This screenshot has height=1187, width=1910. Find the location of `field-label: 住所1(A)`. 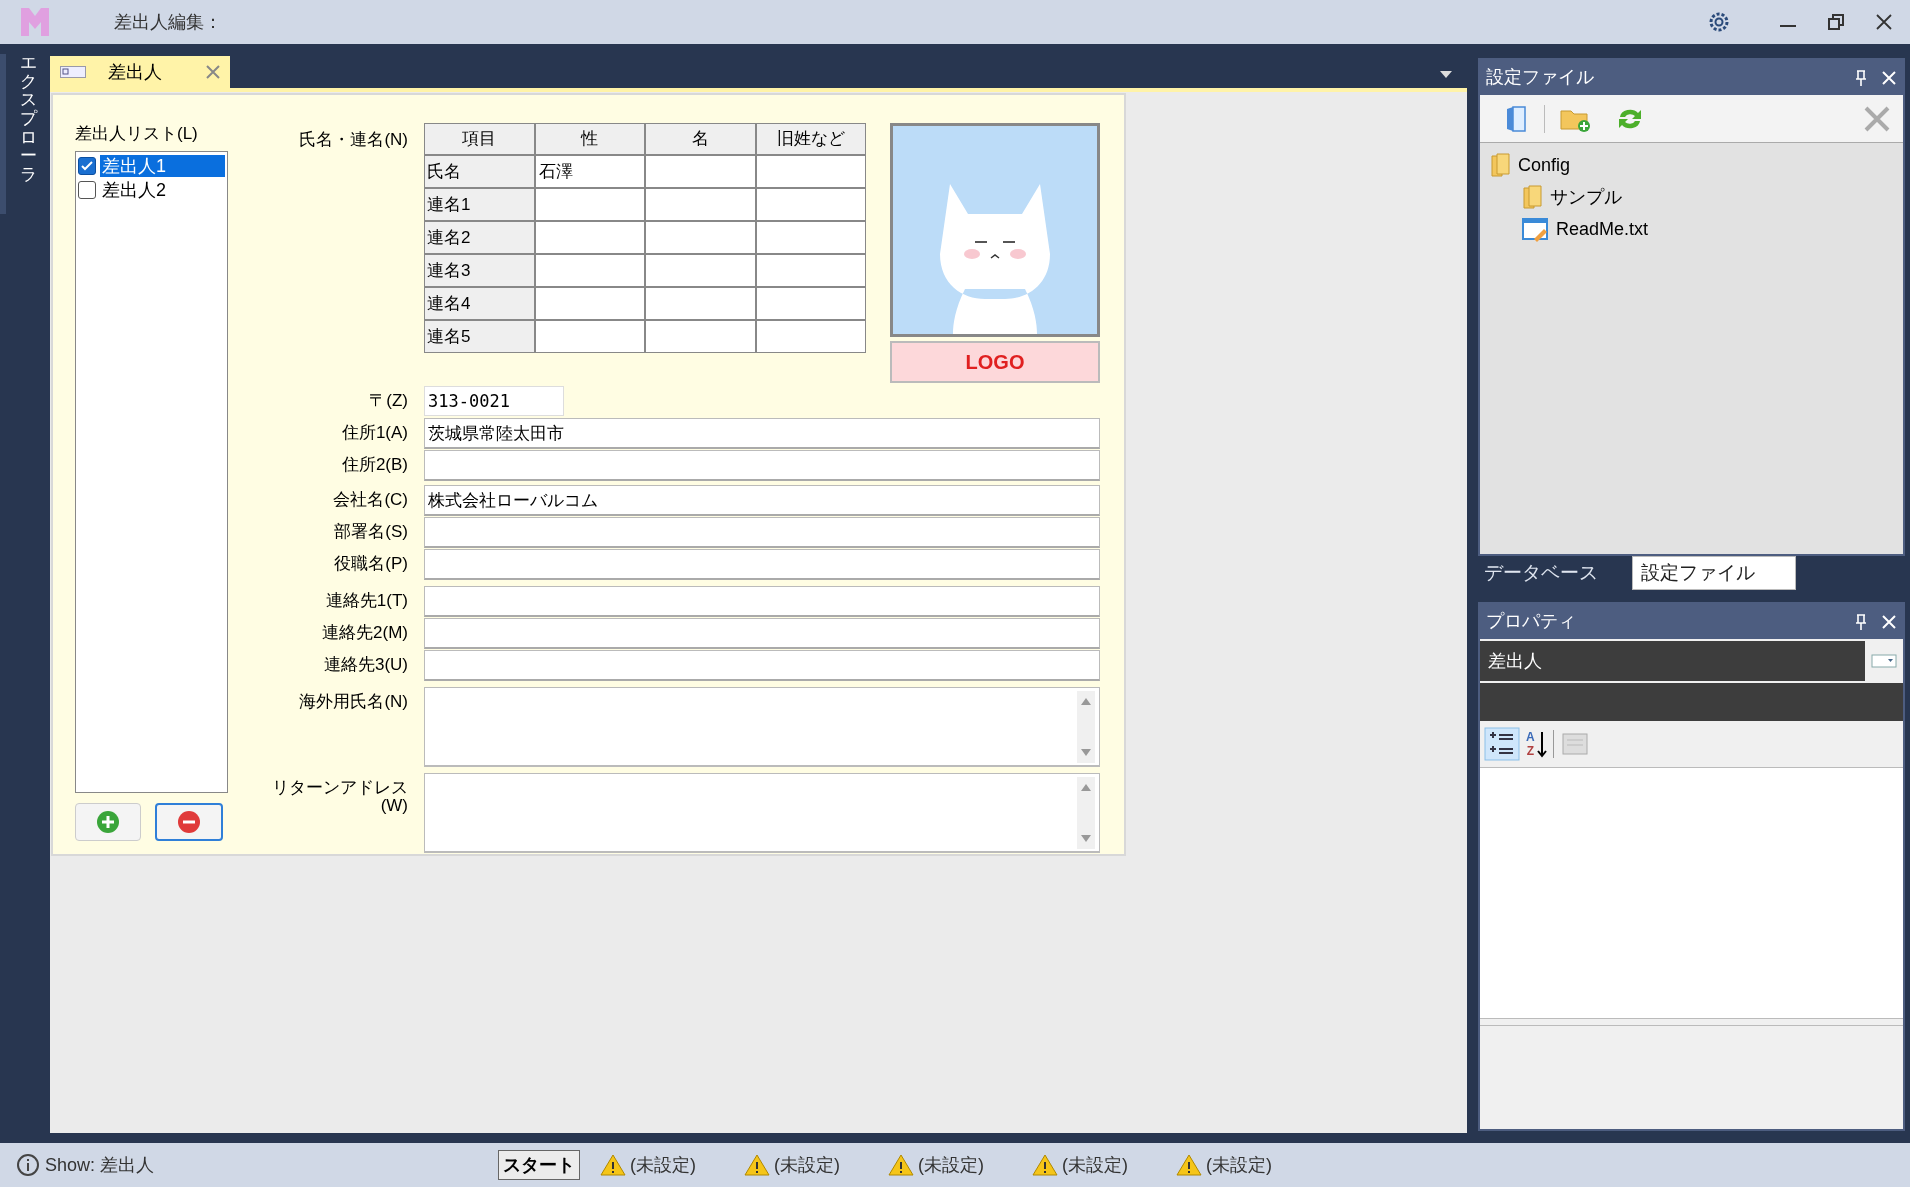

field-label: 住所1(A) is located at coordinates (374, 432).